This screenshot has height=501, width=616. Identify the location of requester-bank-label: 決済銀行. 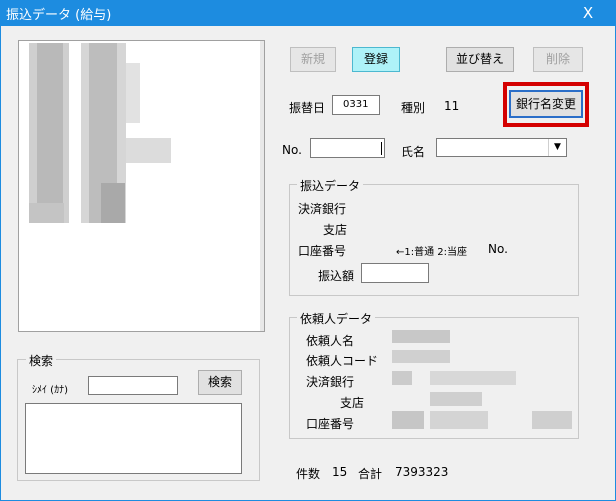
(330, 382).